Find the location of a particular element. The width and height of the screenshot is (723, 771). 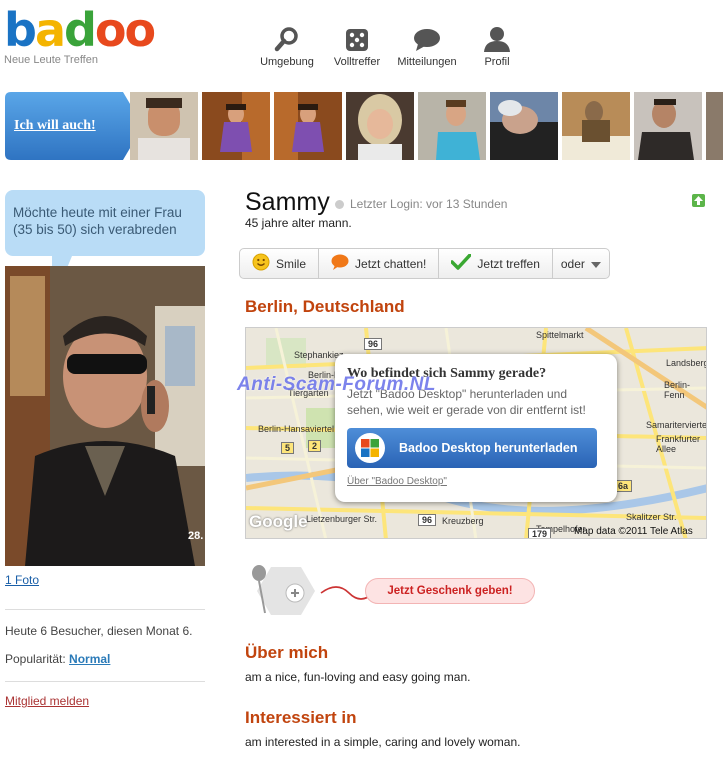

action-bar: Smile Jetzt chatten! Jetzt treffen oder is located at coordinates (424, 263).